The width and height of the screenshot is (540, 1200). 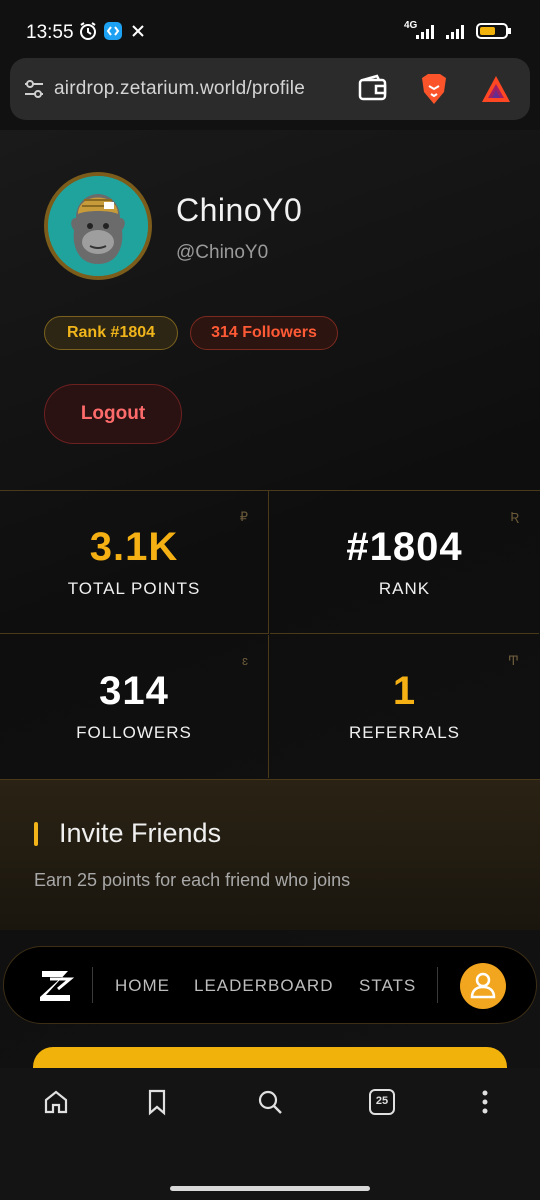 I want to click on followers-glyph-icon: ɛ, so click(x=245, y=660).